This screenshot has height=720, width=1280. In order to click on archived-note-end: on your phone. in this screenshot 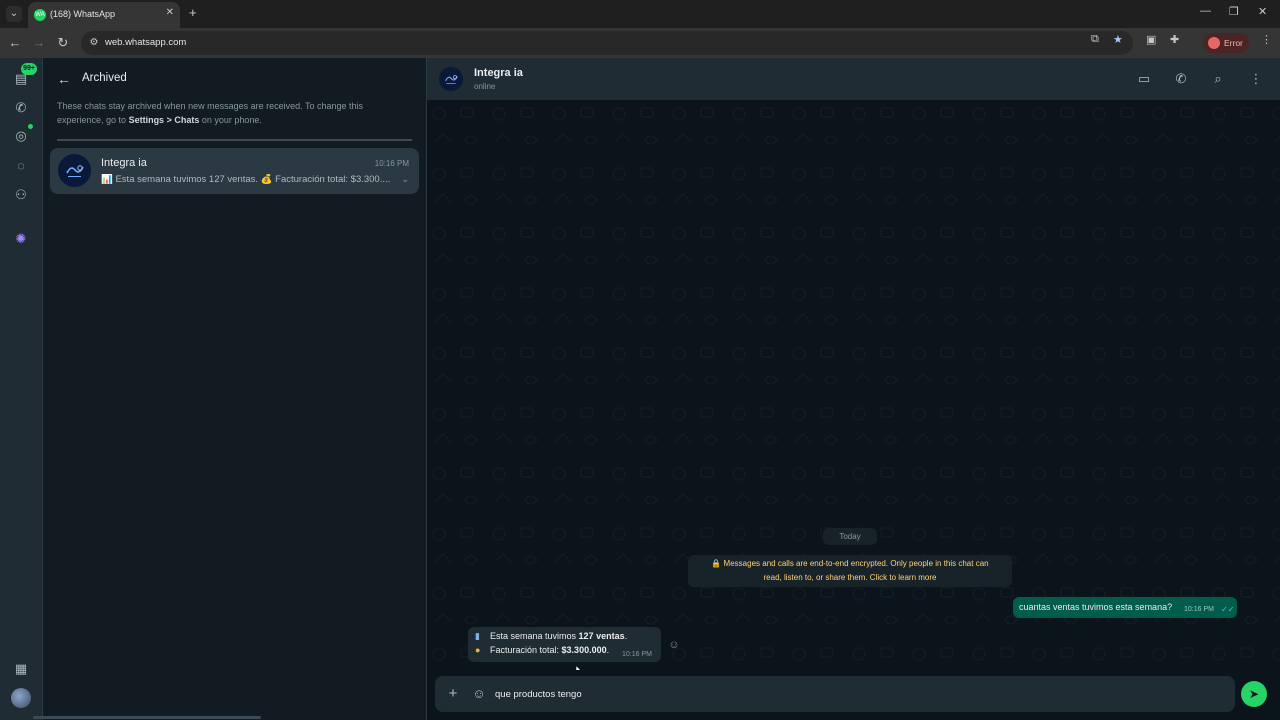, I will do `click(230, 119)`.